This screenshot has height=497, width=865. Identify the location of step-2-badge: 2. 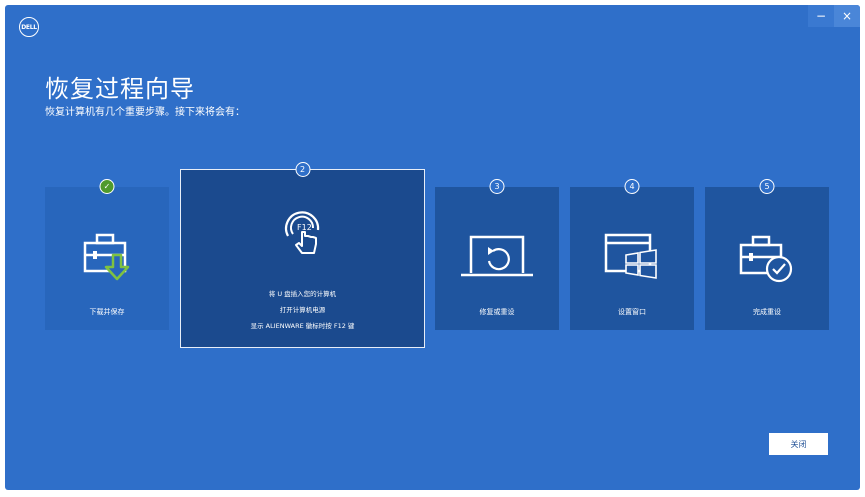
(302, 169).